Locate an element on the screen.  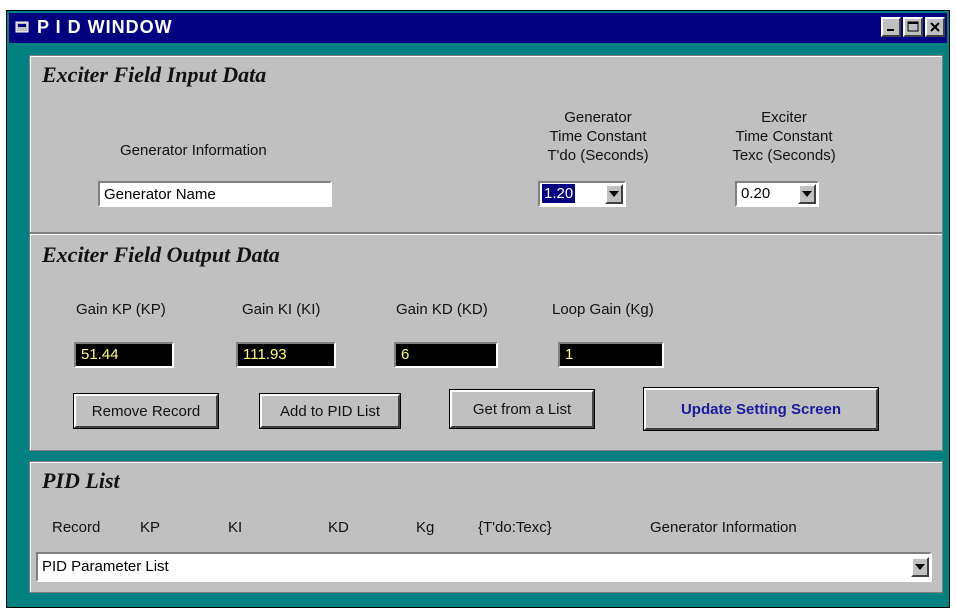
kp-label: Gain KP (KP) is located at coordinates (121, 309).